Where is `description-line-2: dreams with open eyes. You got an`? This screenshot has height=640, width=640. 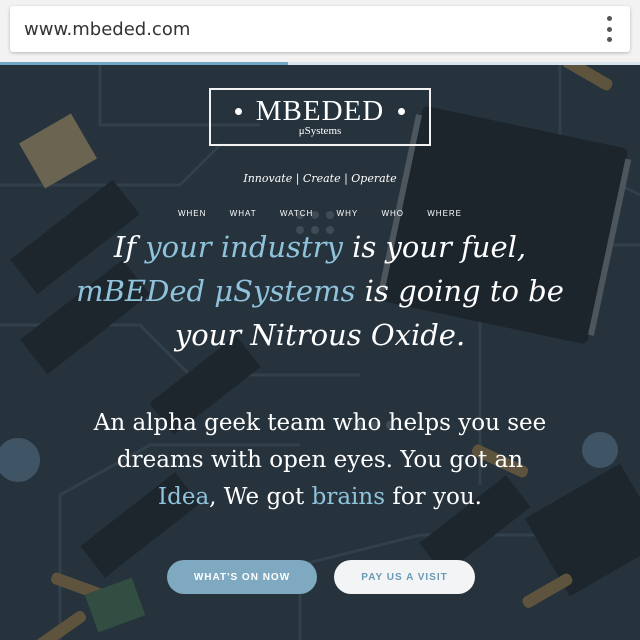 description-line-2: dreams with open eyes. You got an is located at coordinates (320, 460).